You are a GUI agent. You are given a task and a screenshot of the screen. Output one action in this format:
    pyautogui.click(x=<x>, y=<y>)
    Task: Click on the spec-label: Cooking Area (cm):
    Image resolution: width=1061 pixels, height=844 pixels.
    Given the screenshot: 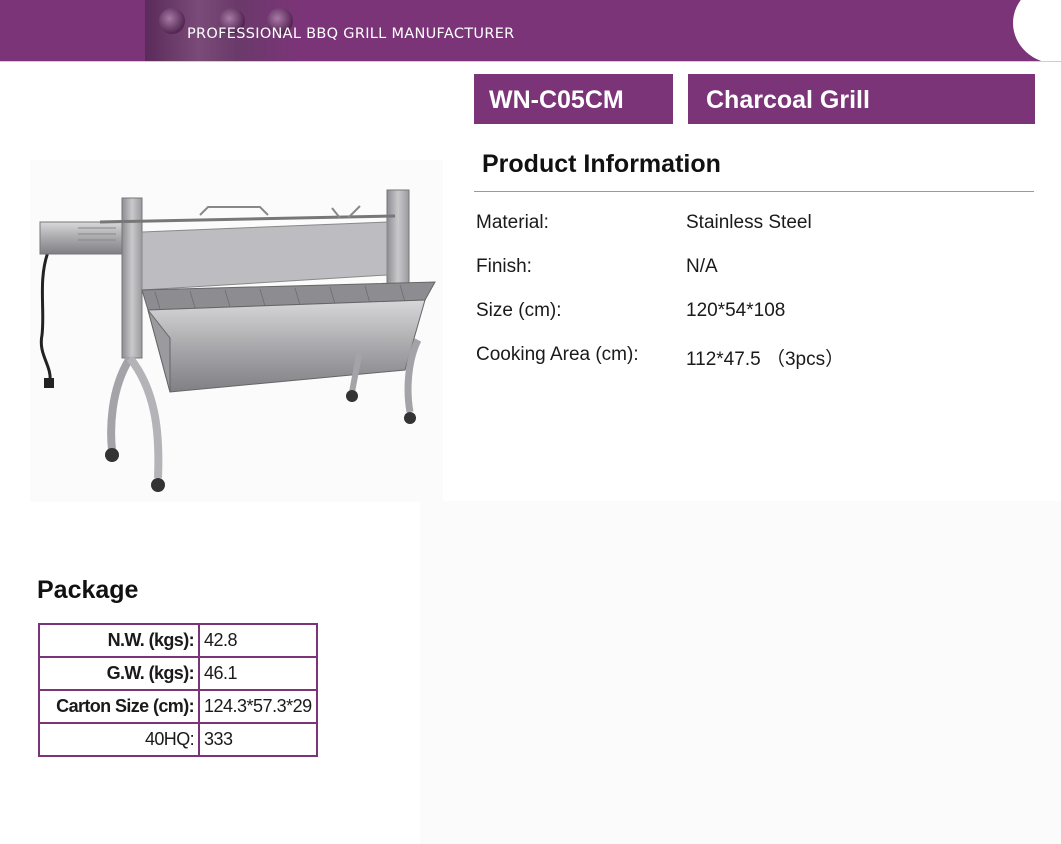 What is the action you would take?
    pyautogui.click(x=557, y=354)
    